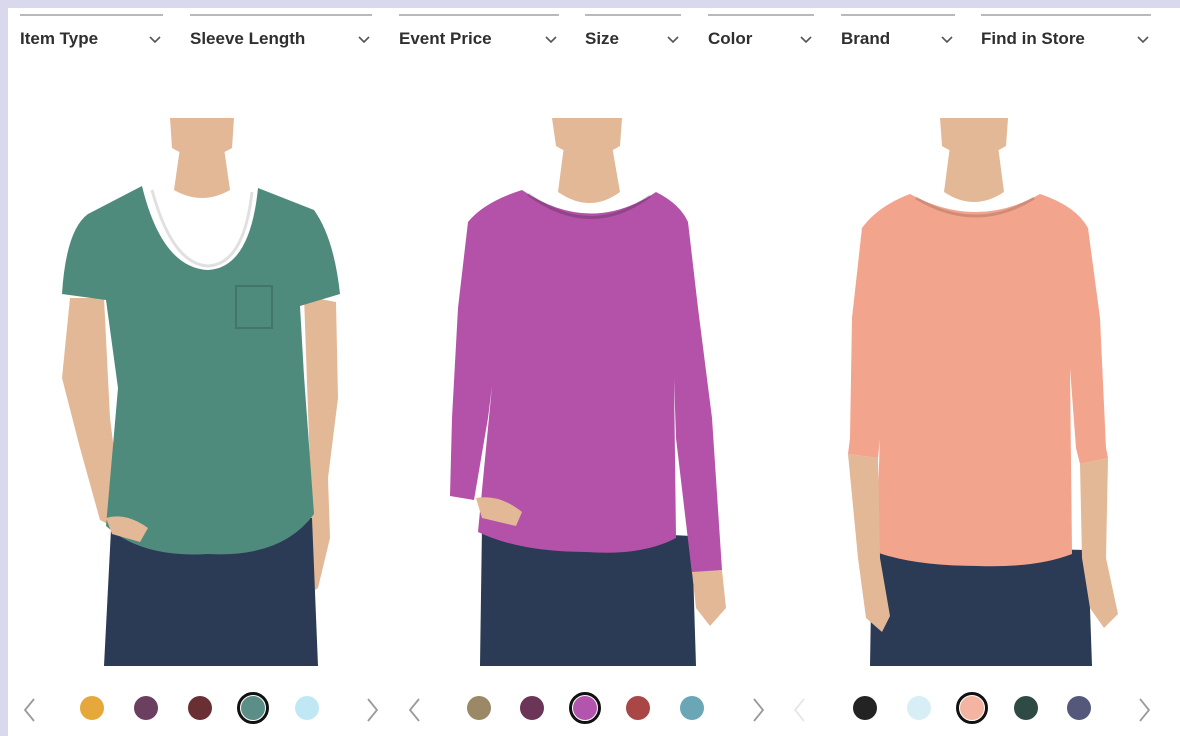 The width and height of the screenshot is (1180, 736). Describe the element at coordinates (633, 35) in the screenshot. I see `filter-size: Size` at that location.